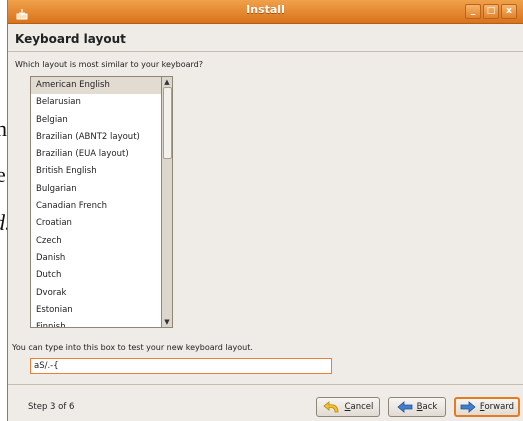 The width and height of the screenshot is (523, 421). I want to click on footer-divider, so click(265, 384).